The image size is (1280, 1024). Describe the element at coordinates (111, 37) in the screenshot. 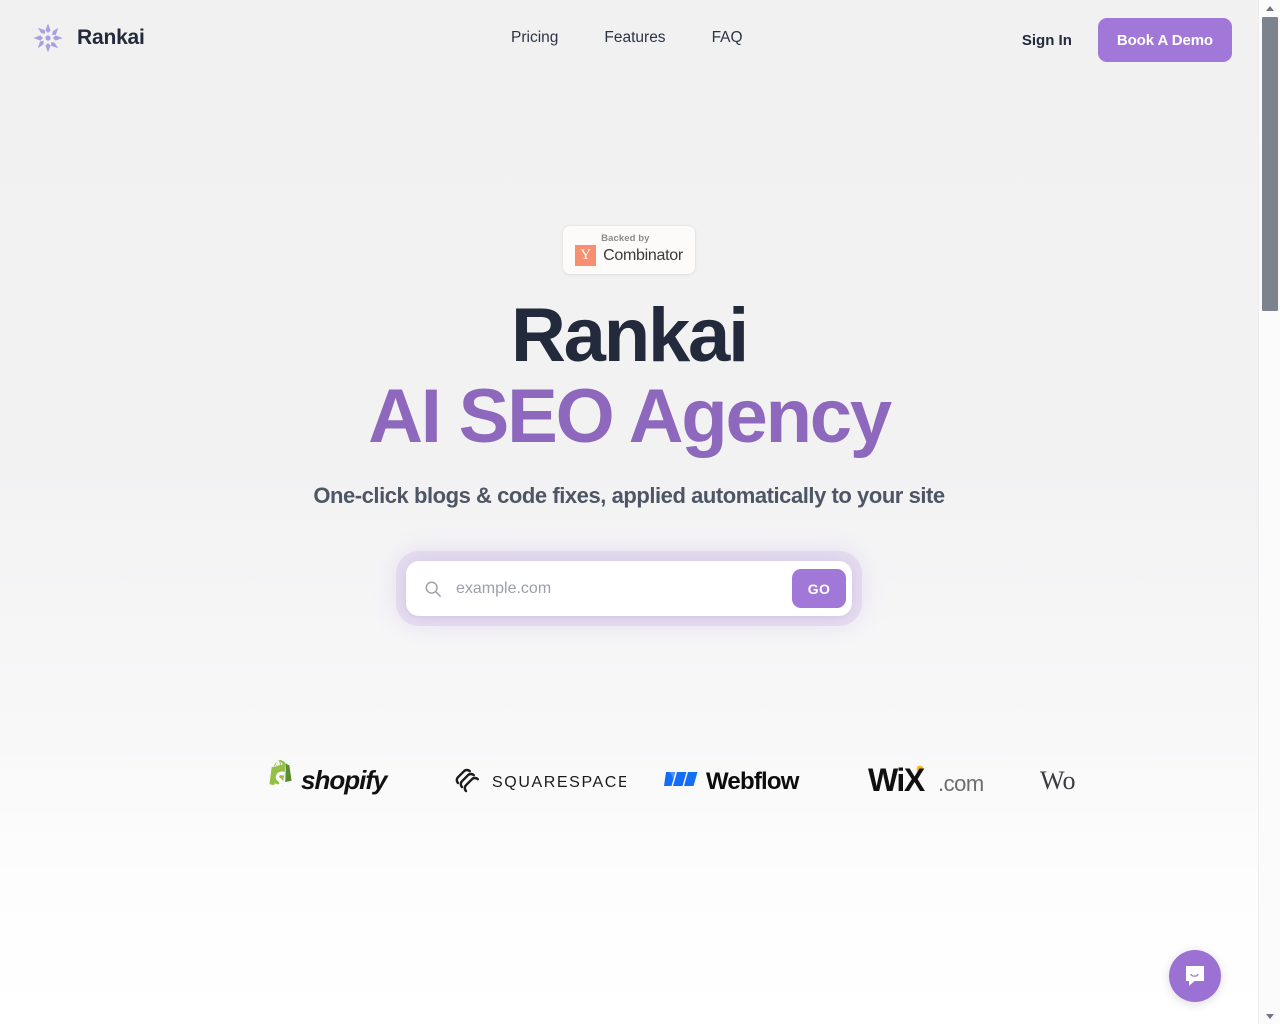

I see `brand-name: Rankai` at that location.